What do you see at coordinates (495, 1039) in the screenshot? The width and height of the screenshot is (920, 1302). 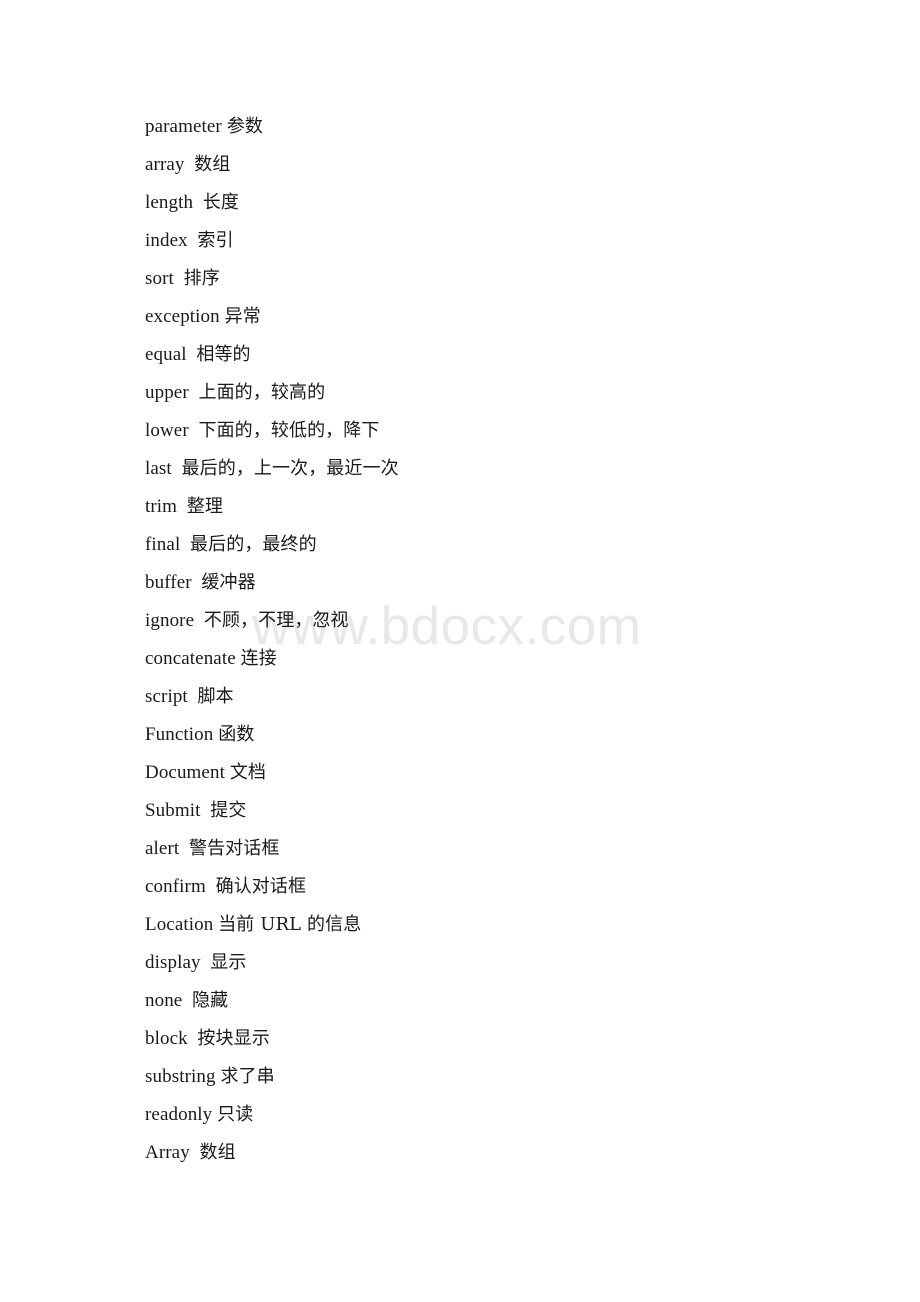 I see `vocabulary-entry: block 按块显示` at bounding box center [495, 1039].